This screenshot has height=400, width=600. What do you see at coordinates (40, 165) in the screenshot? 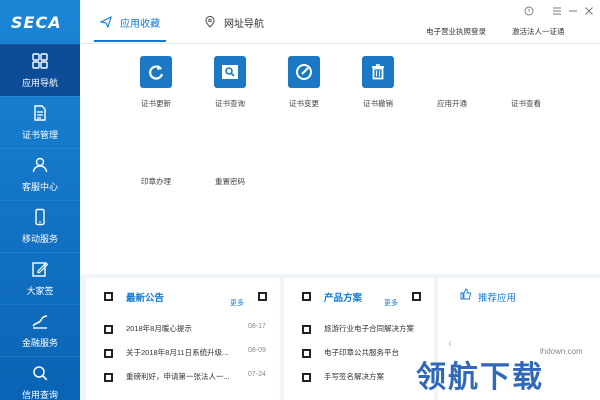
I see `user-icon` at bounding box center [40, 165].